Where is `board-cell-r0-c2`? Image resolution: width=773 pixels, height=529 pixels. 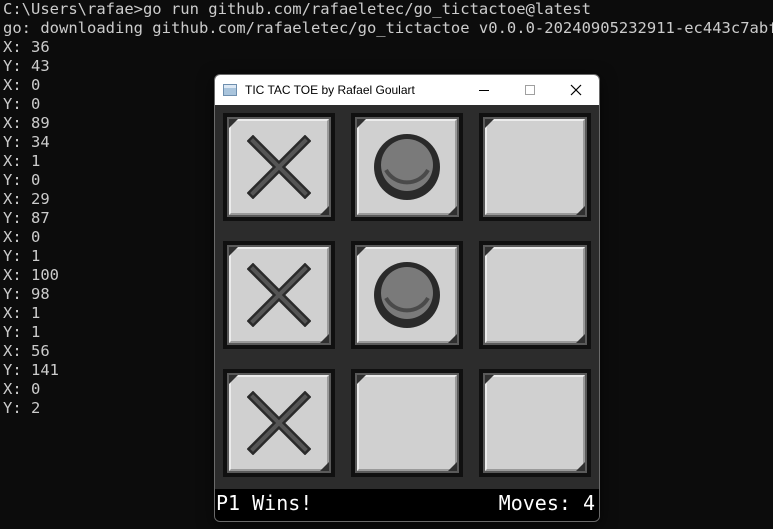 board-cell-r0-c2 is located at coordinates (535, 167).